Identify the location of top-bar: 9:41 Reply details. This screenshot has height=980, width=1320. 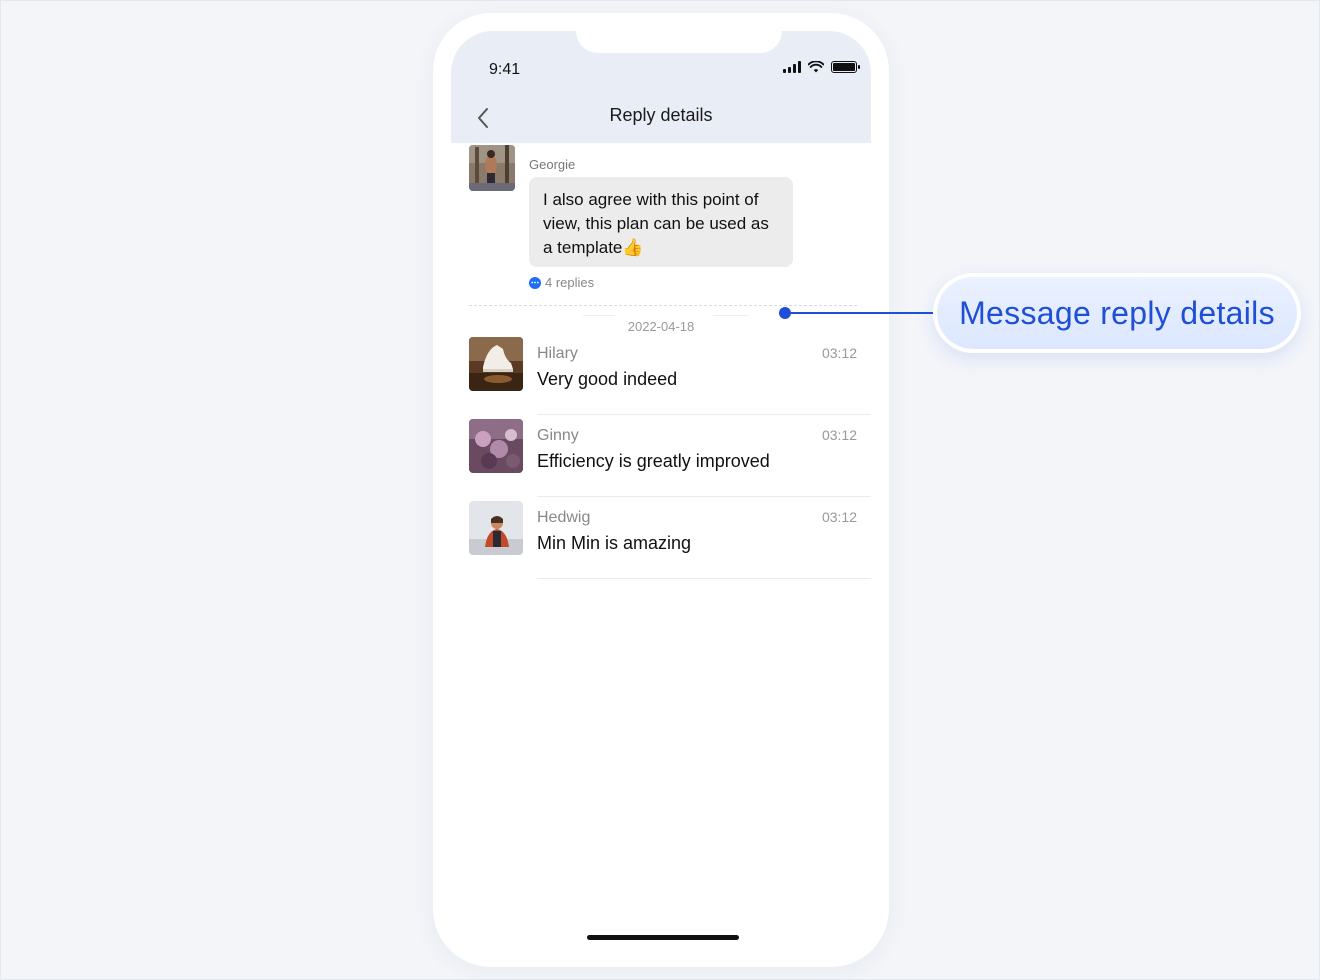
(661, 87).